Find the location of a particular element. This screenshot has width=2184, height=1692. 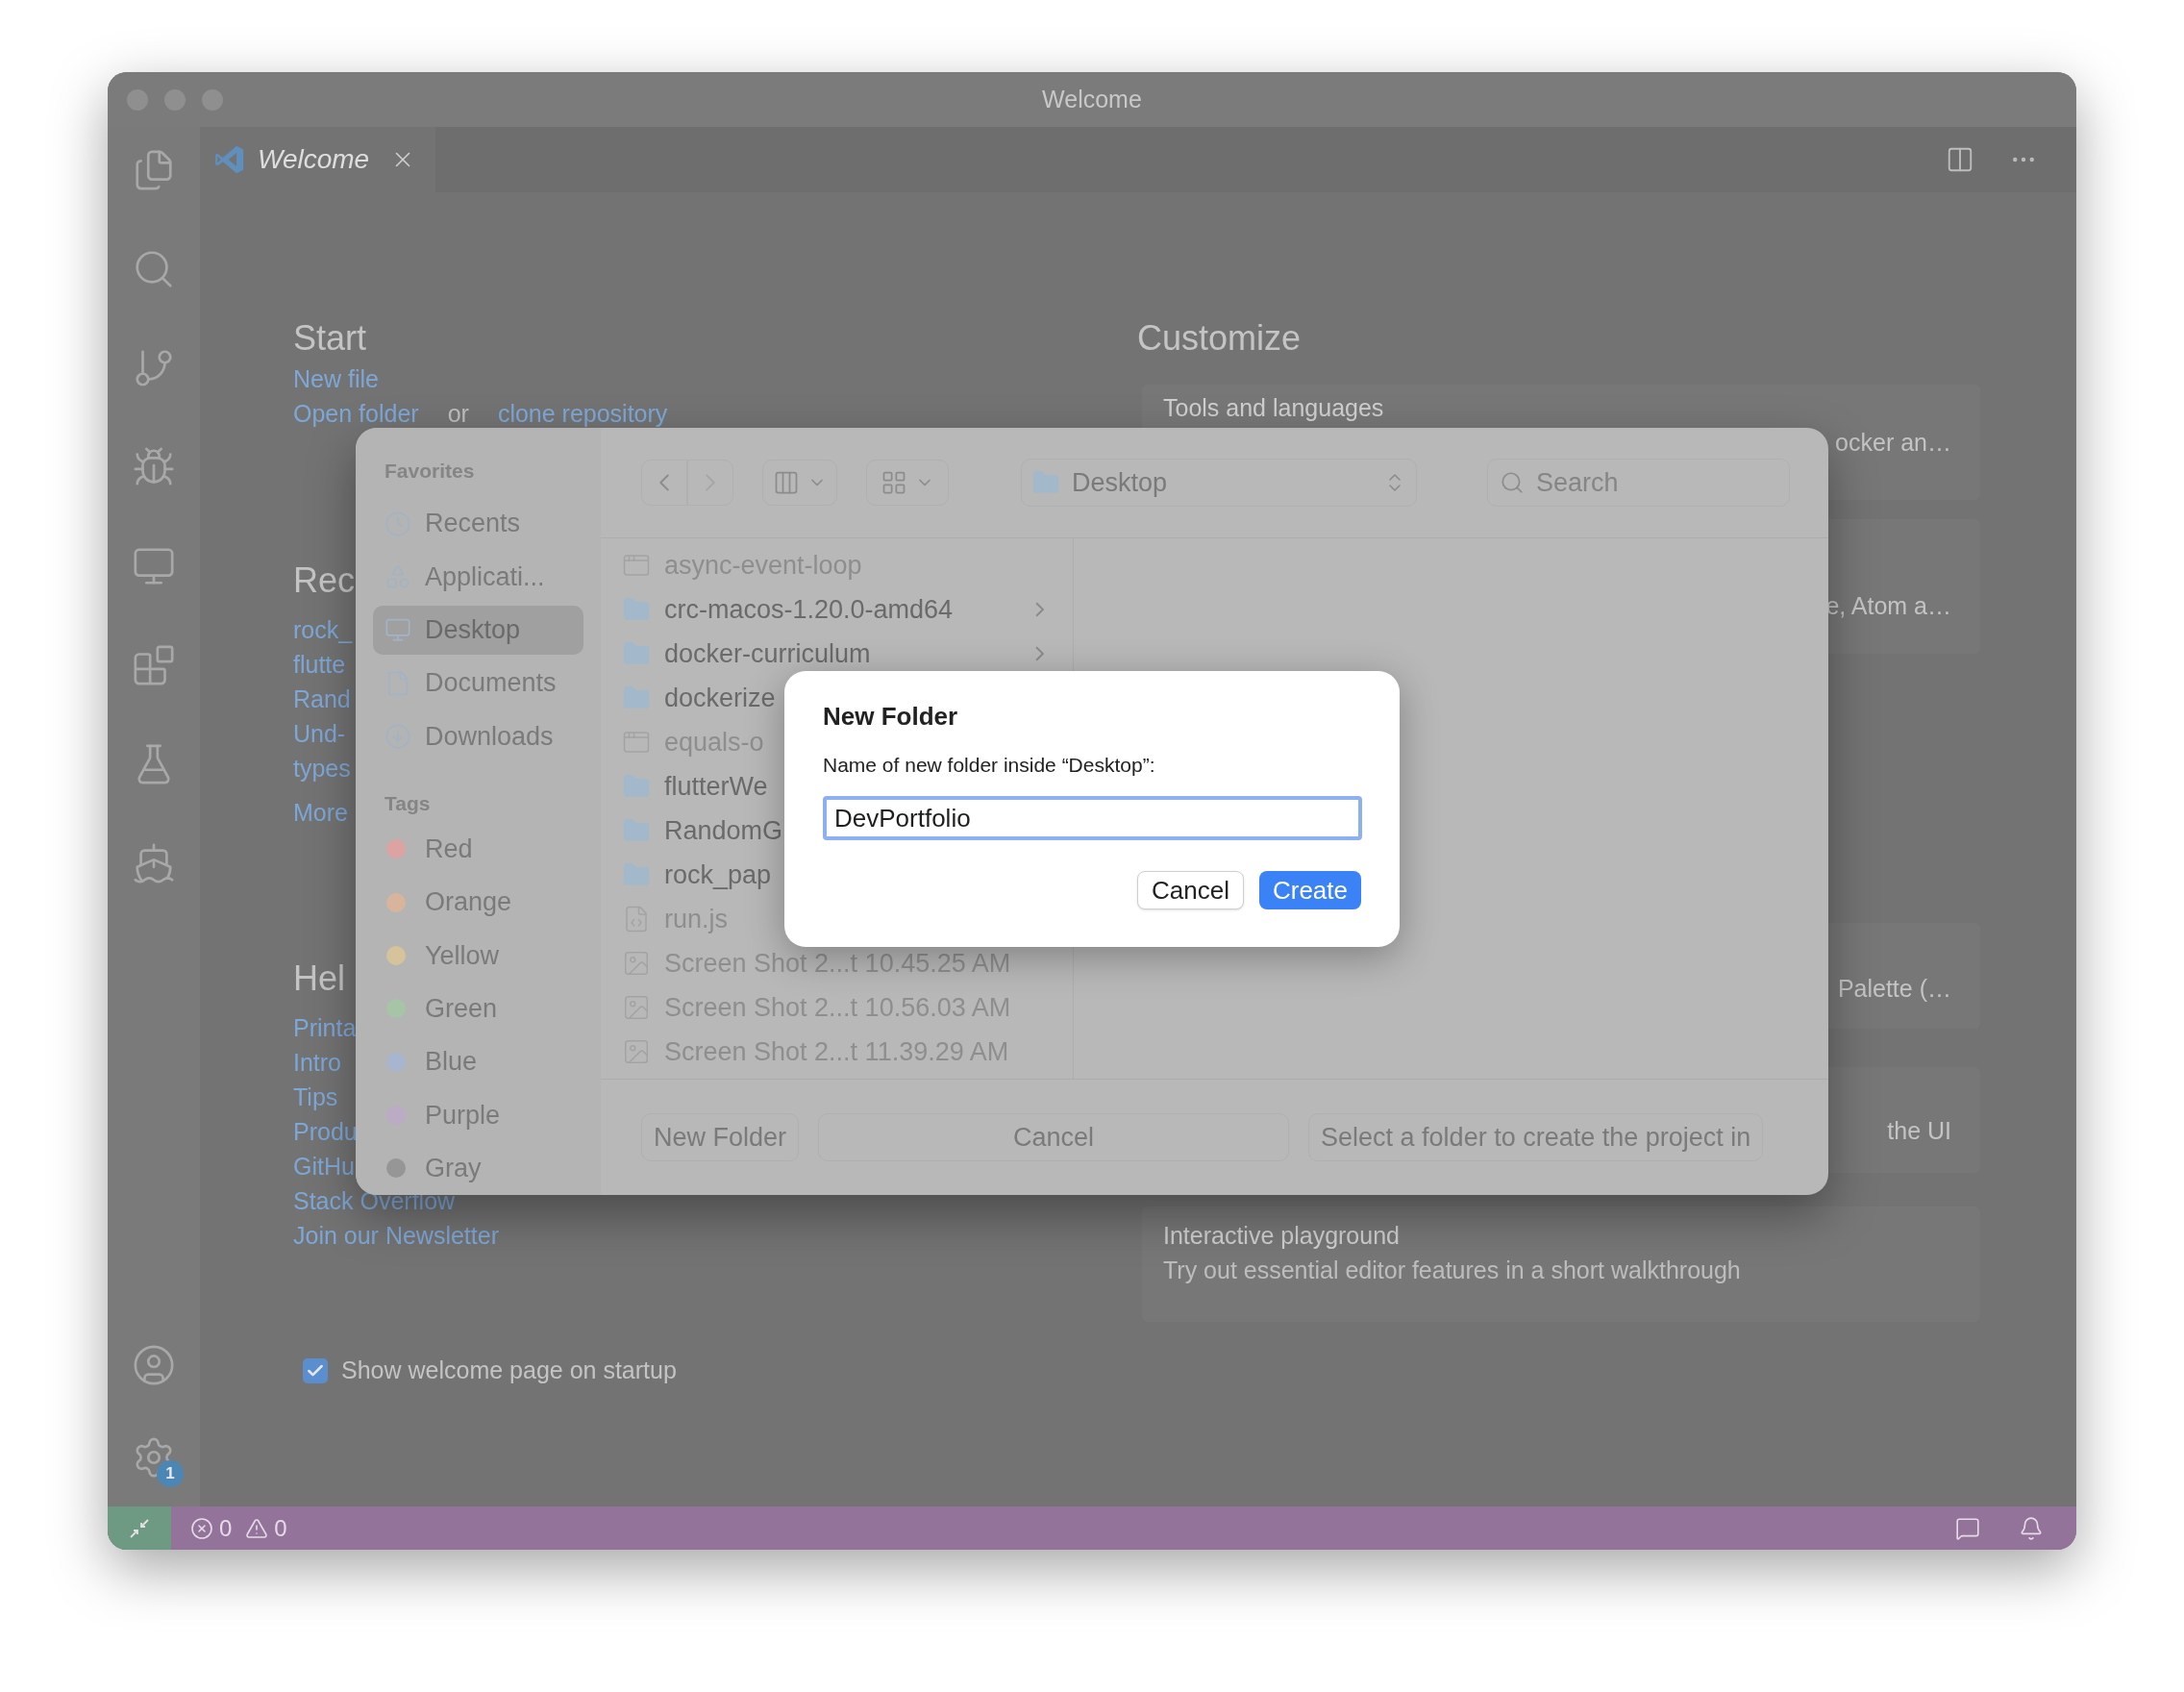

sheet-prompt: Name of new folder inside “Desktop”: is located at coordinates (990, 765).